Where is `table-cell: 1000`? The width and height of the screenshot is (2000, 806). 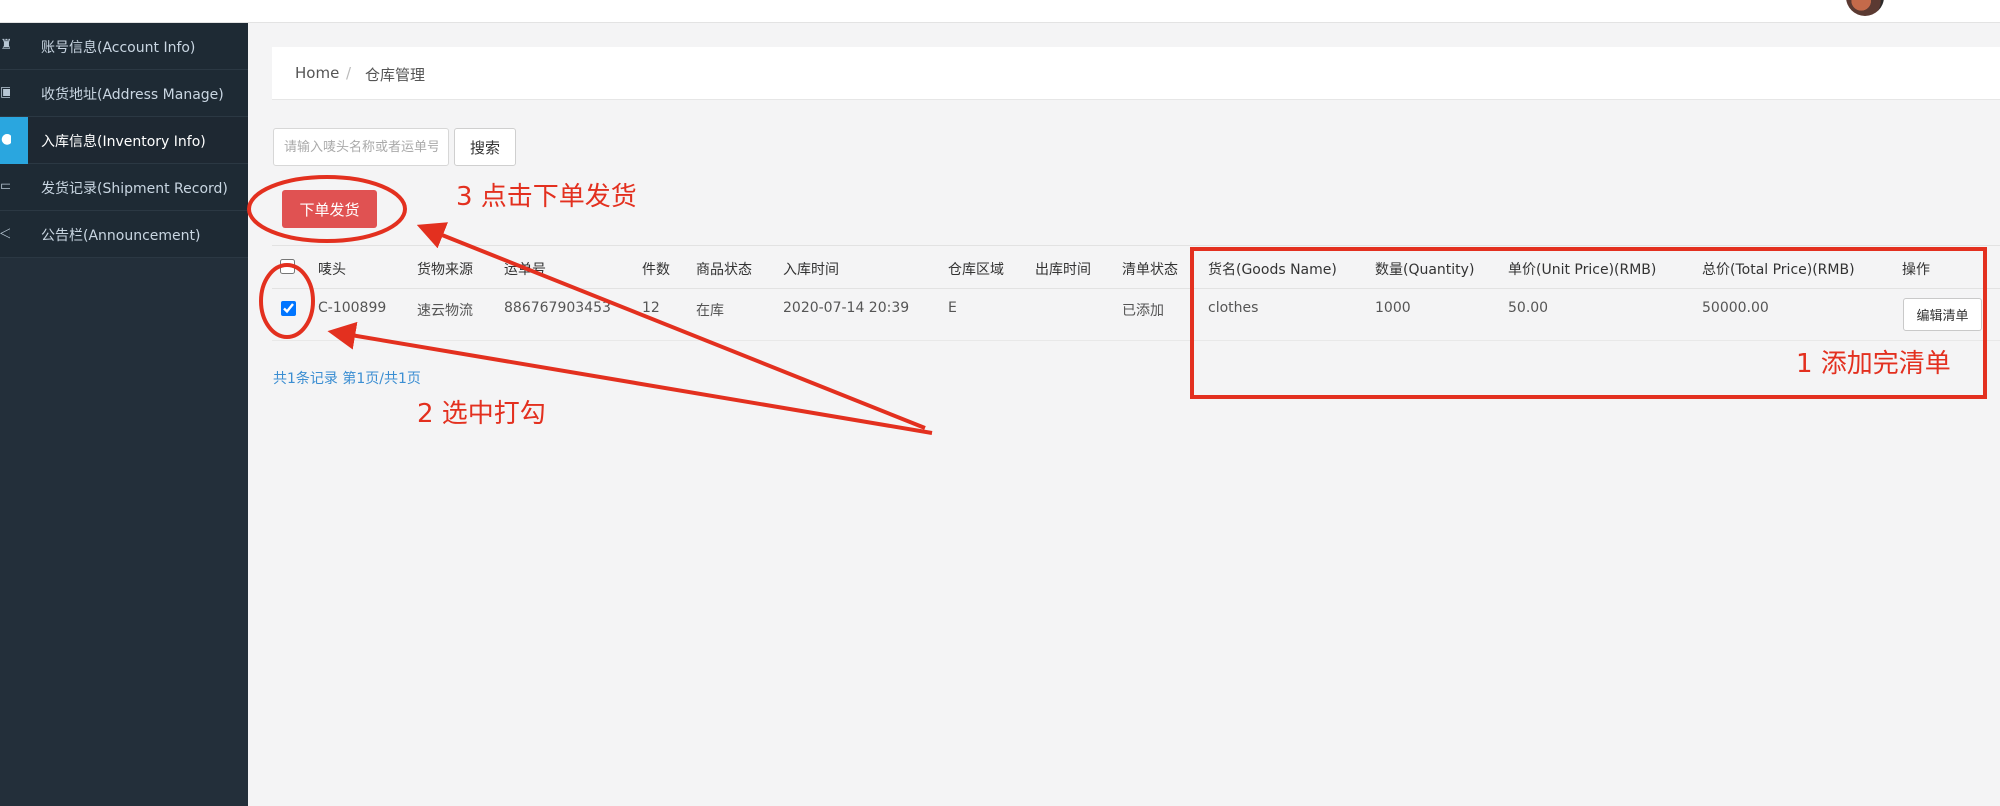 table-cell: 1000 is located at coordinates (1393, 308).